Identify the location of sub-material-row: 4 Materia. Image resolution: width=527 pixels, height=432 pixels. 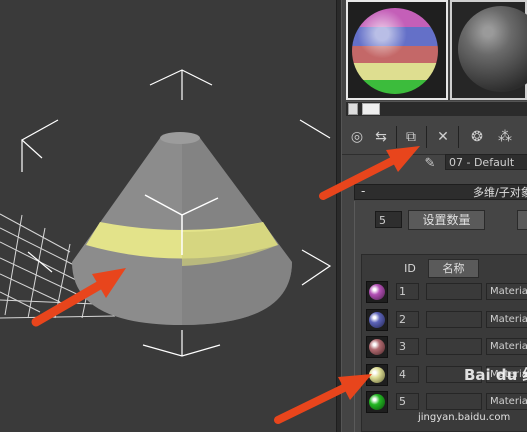
(444, 376).